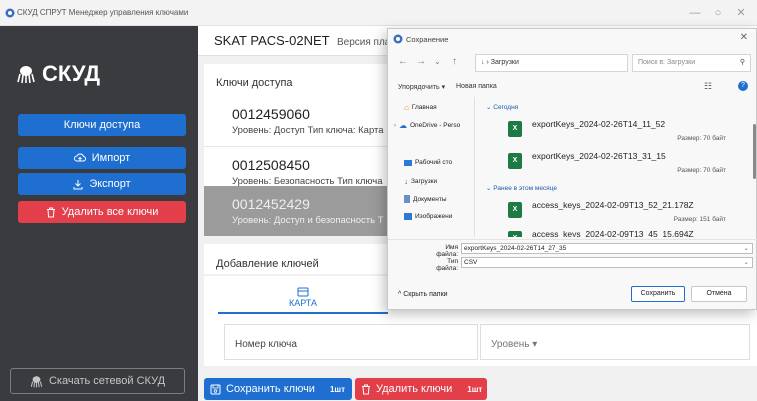 This screenshot has height=401, width=757. I want to click on delete-all-keys-button: Удалить все ключи, so click(102, 212).